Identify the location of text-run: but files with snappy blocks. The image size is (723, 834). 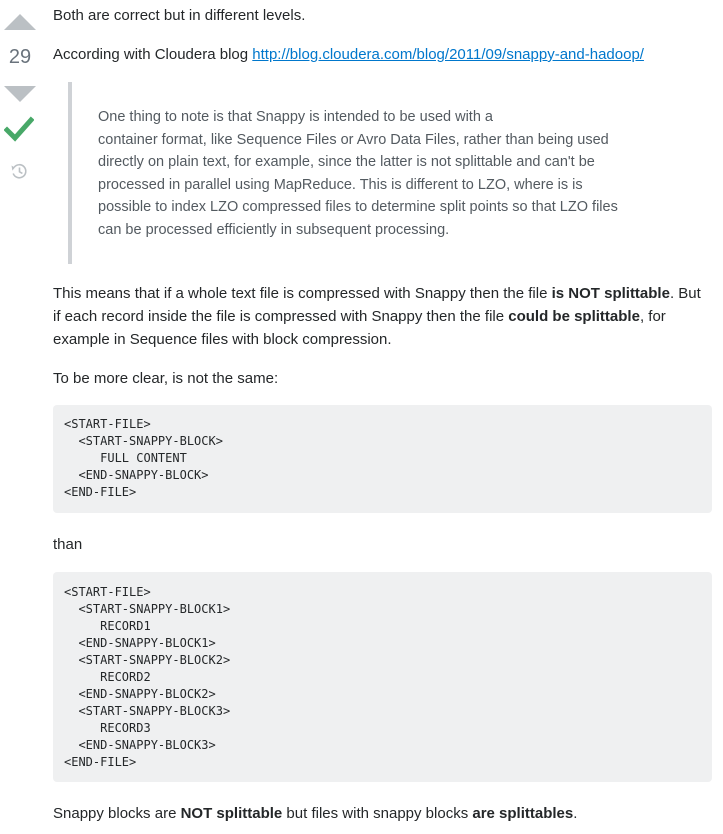
(377, 813).